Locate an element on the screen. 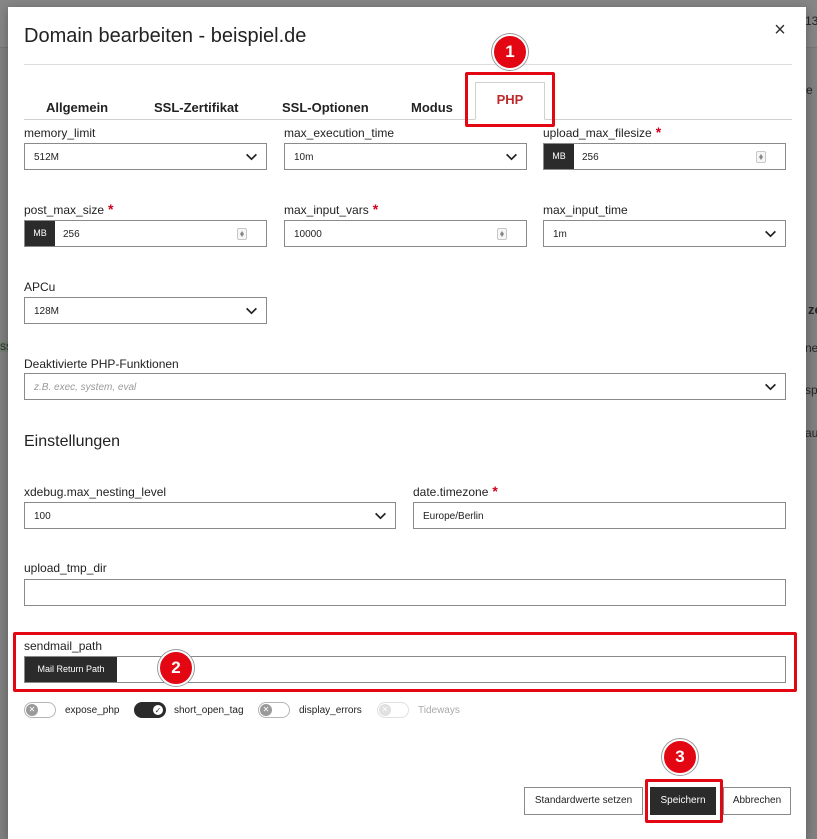 This screenshot has width=817, height=839. max-input-time-value: 1m is located at coordinates (560, 234).